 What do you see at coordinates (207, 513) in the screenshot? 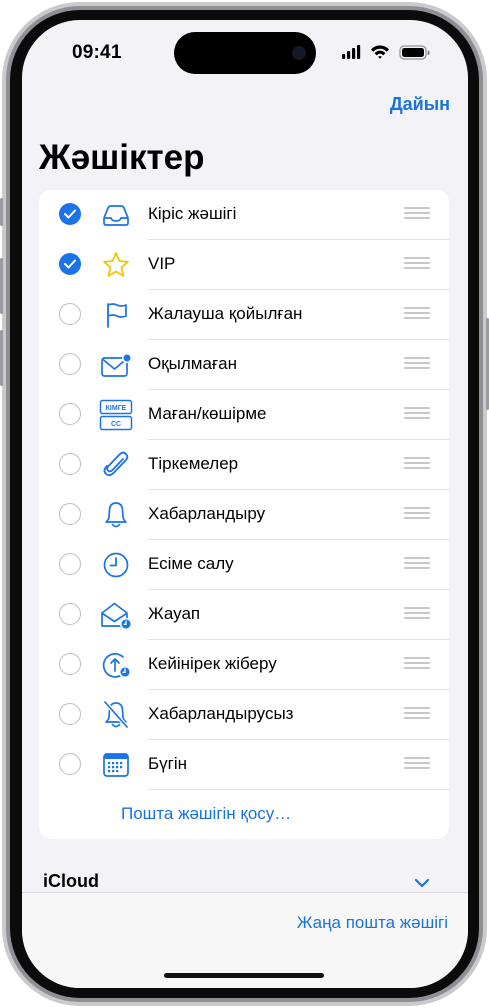
I see `mailbox-label: Хабарландыру` at bounding box center [207, 513].